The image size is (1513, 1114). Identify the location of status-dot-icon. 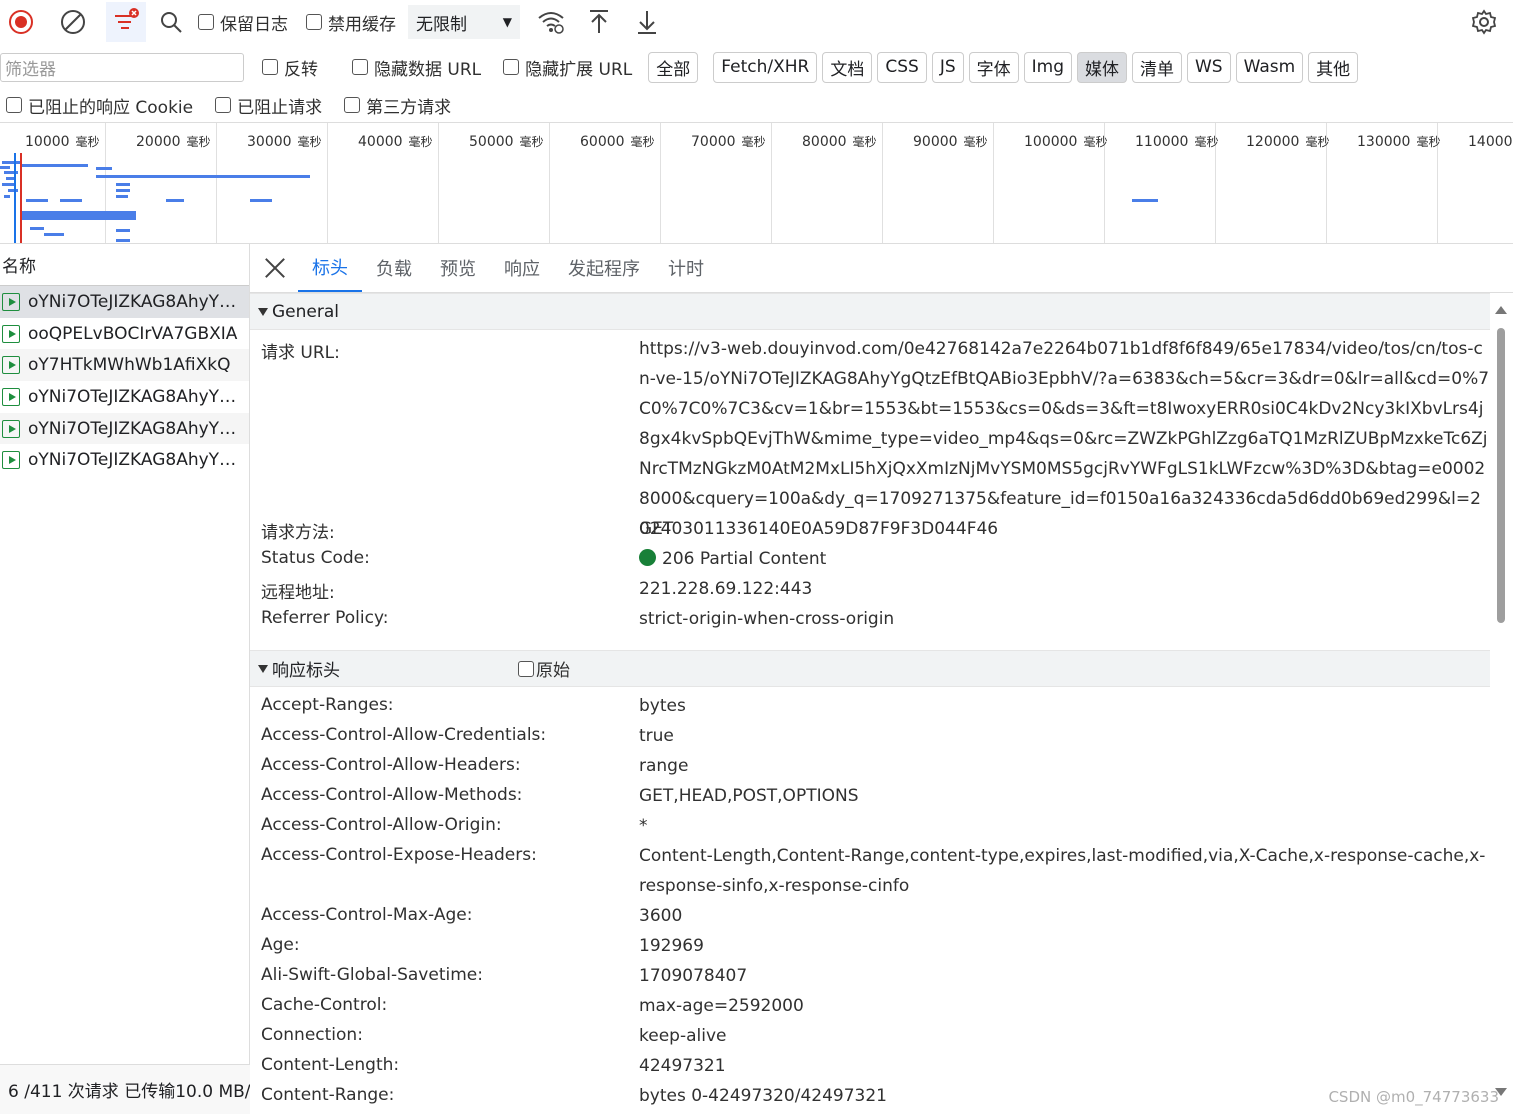
(647, 557).